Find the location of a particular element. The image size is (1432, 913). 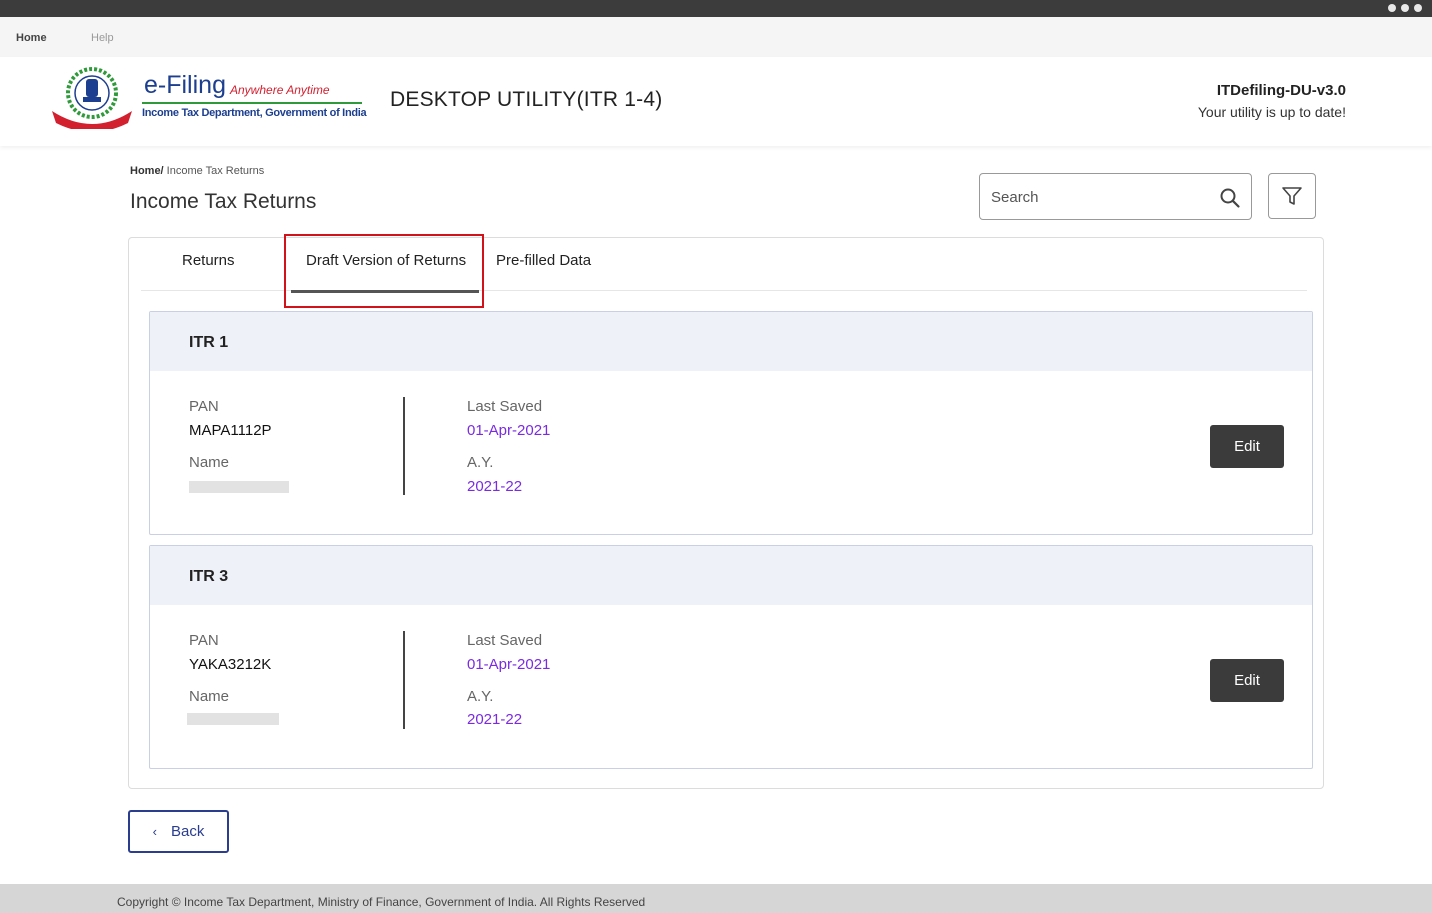

menu-help: Help is located at coordinates (102, 38).